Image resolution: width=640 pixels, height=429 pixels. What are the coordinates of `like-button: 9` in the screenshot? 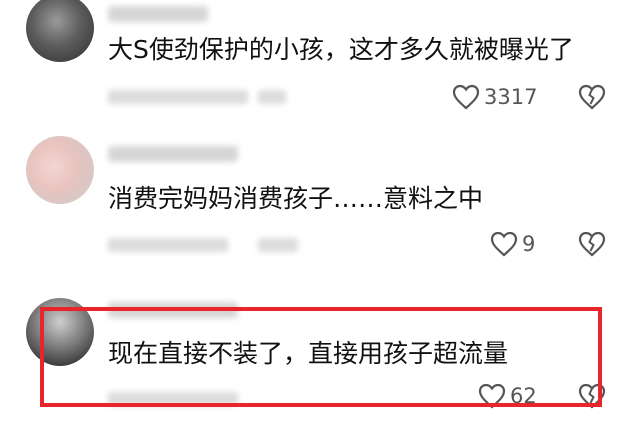 It's located at (512, 244).